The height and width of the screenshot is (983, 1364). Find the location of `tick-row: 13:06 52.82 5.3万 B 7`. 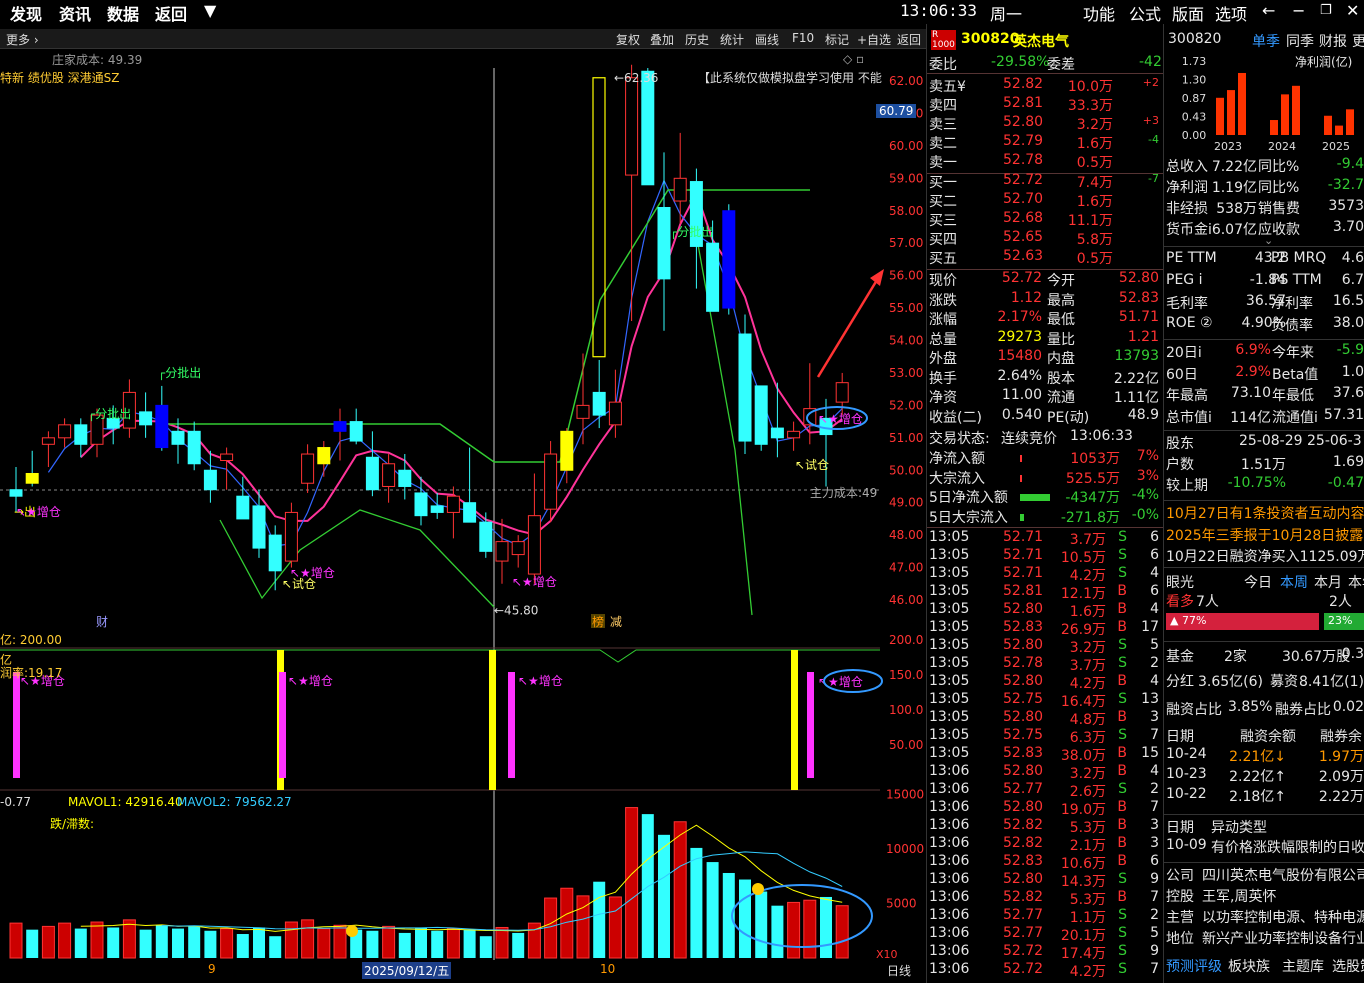

tick-row: 13:06 52.82 5.3万 B 7 is located at coordinates (1044, 898).